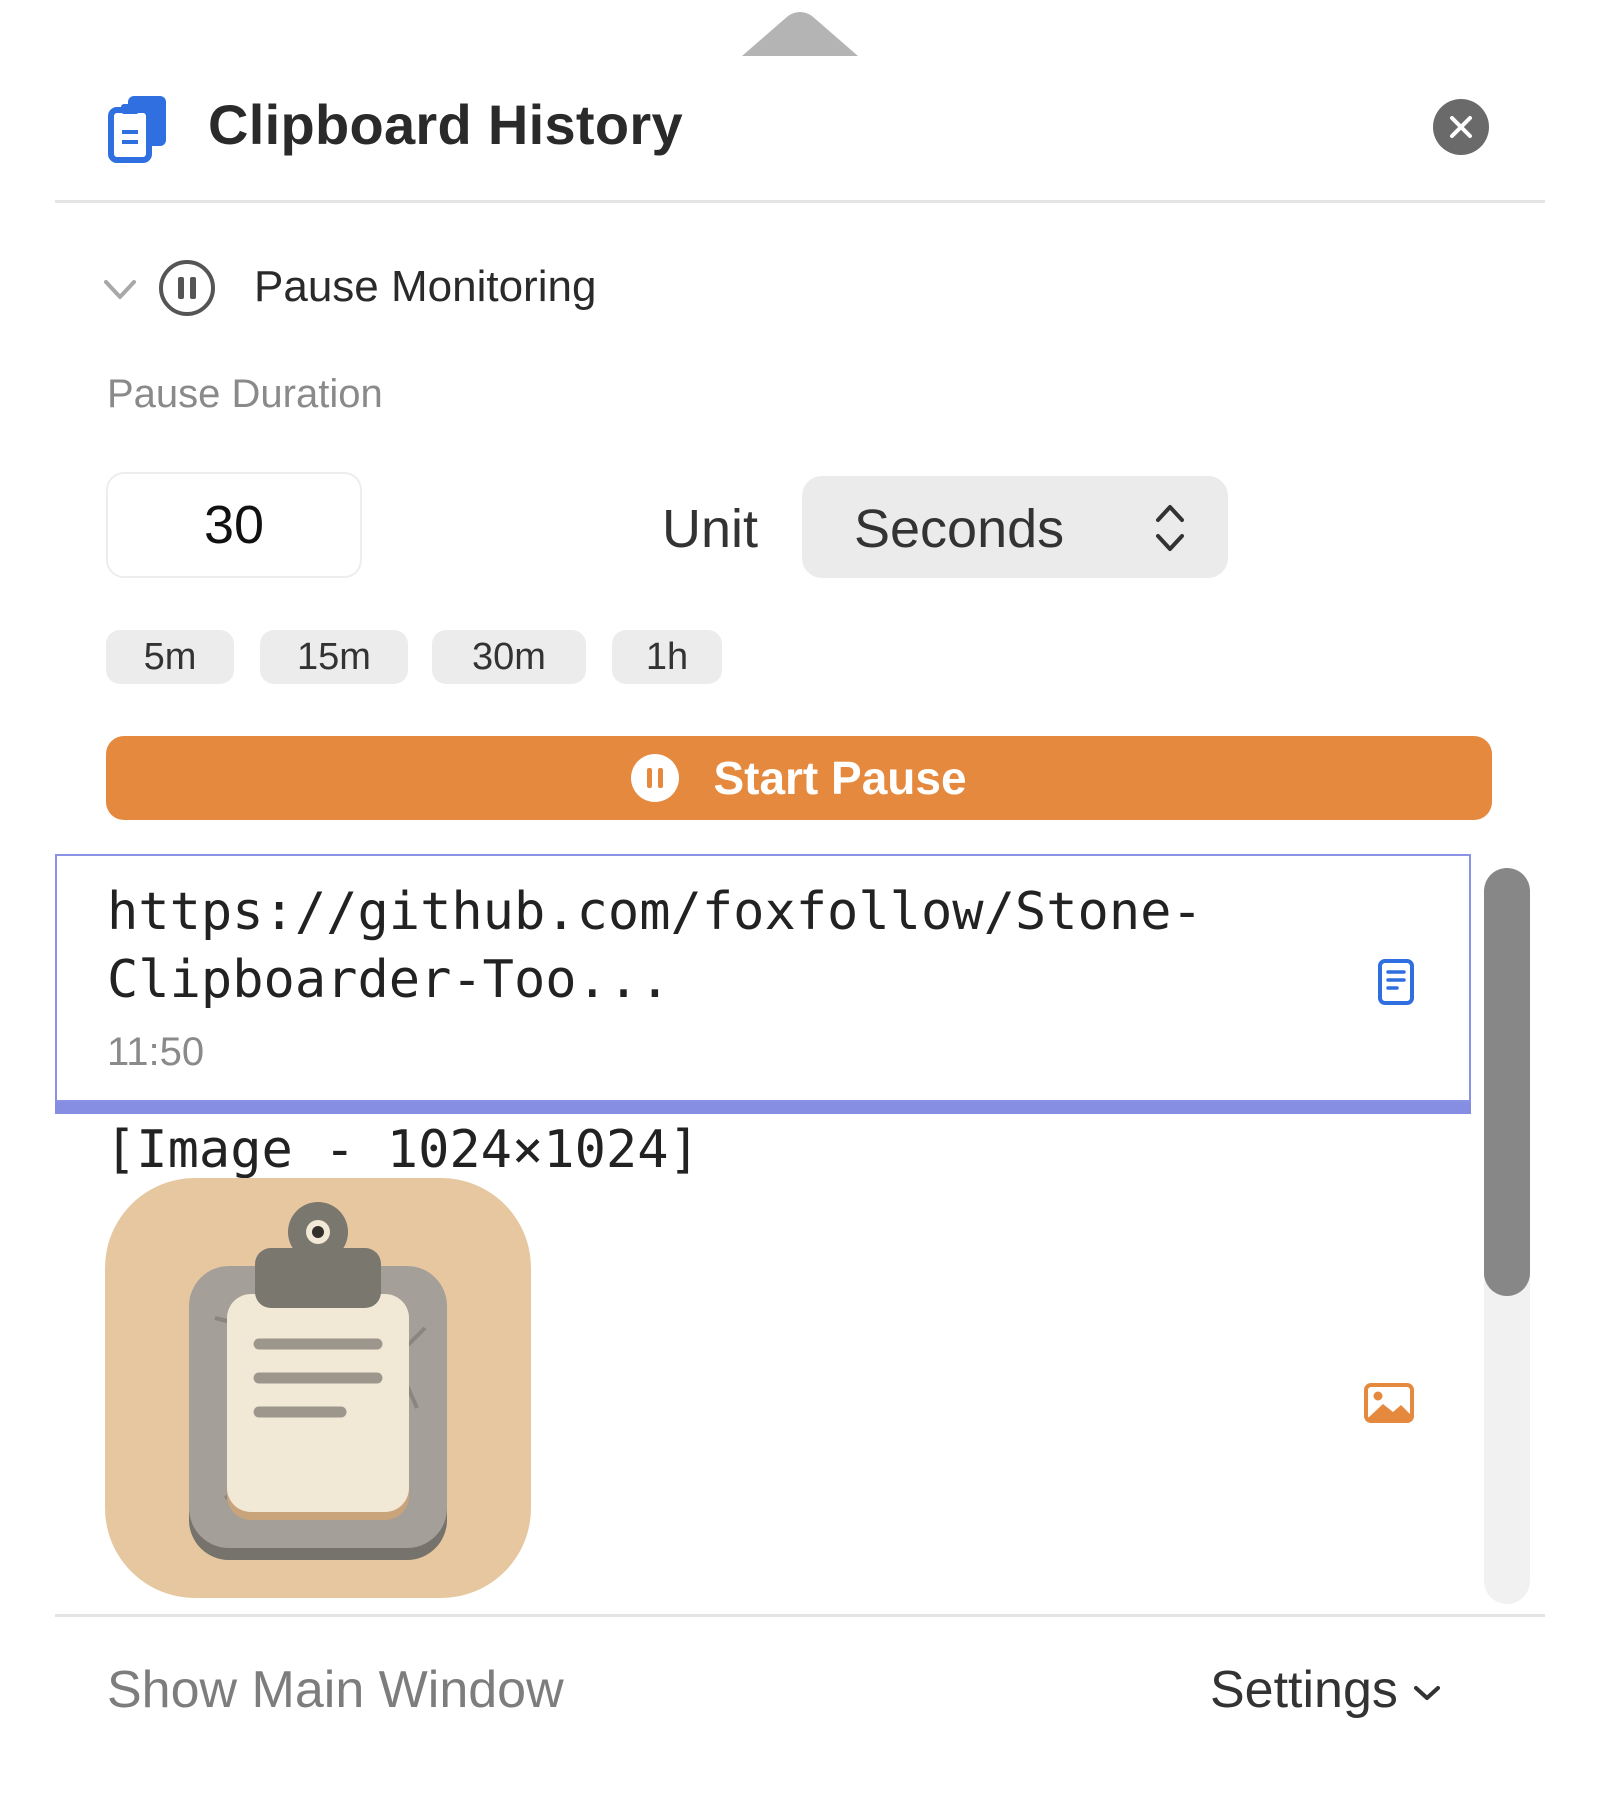  I want to click on image-thumbnail, so click(318, 1388).